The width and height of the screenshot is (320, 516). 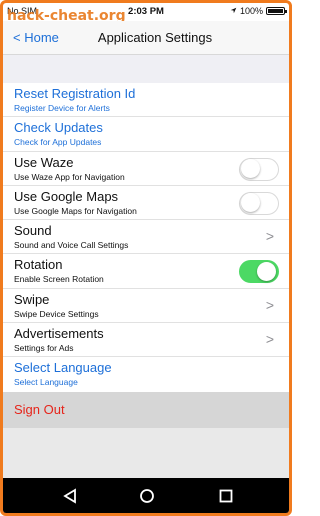 I want to click on battery-icon, so click(x=276, y=11).